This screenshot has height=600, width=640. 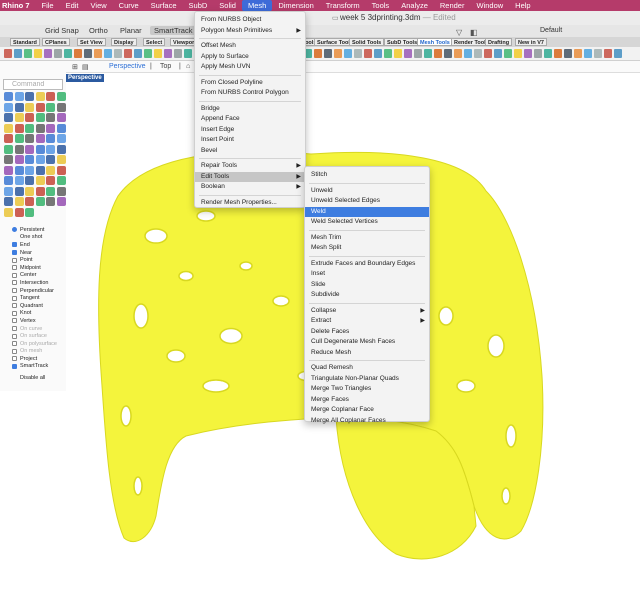 I want to click on osnap-one-shot: One shot, so click(x=39, y=238).